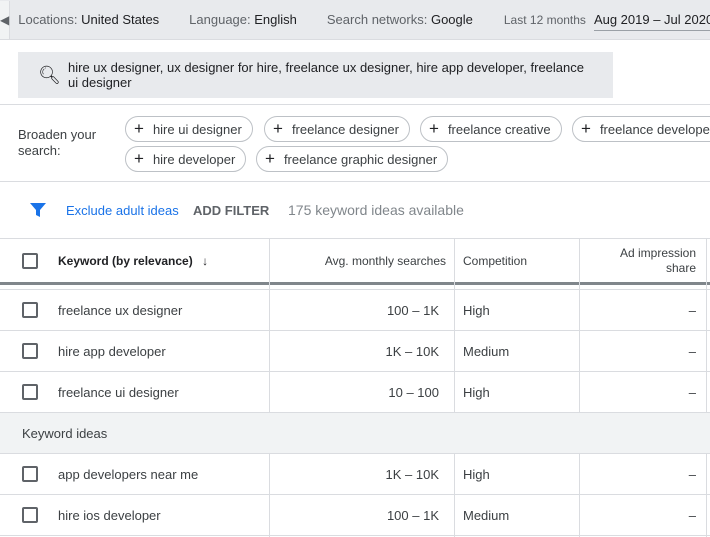  I want to click on impression-column-header: Ad impression share, so click(651, 261).